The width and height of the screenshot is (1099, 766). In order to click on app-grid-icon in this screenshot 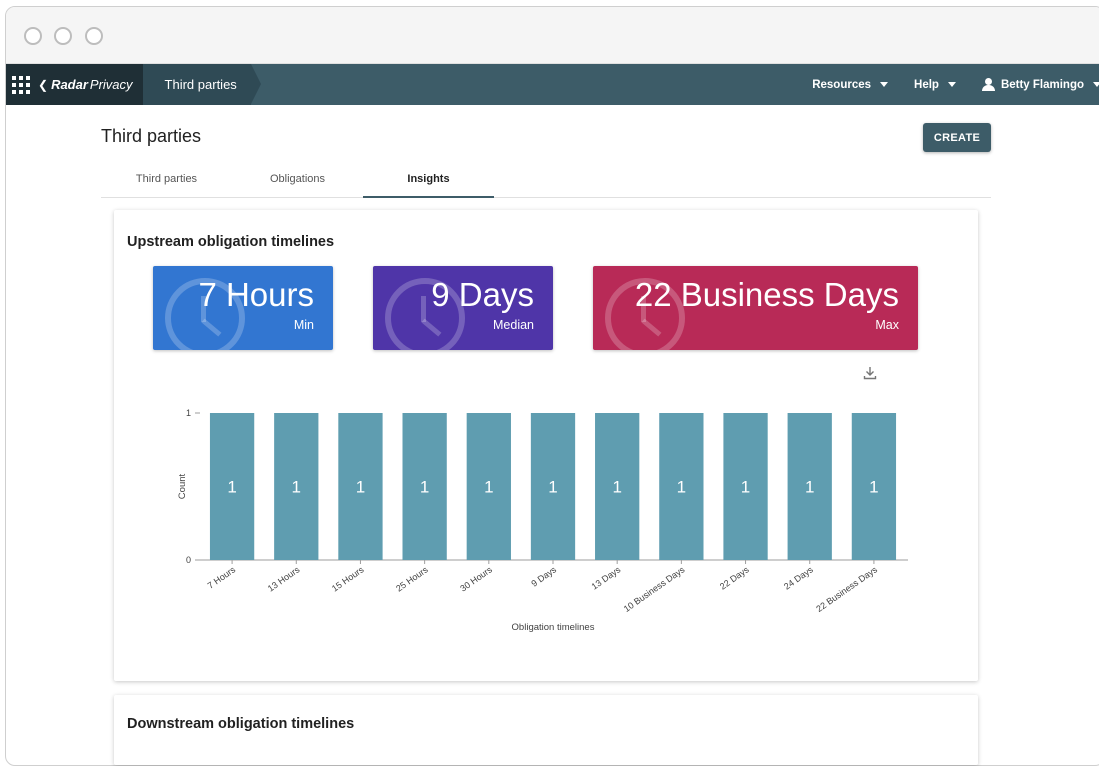, I will do `click(21, 84)`.